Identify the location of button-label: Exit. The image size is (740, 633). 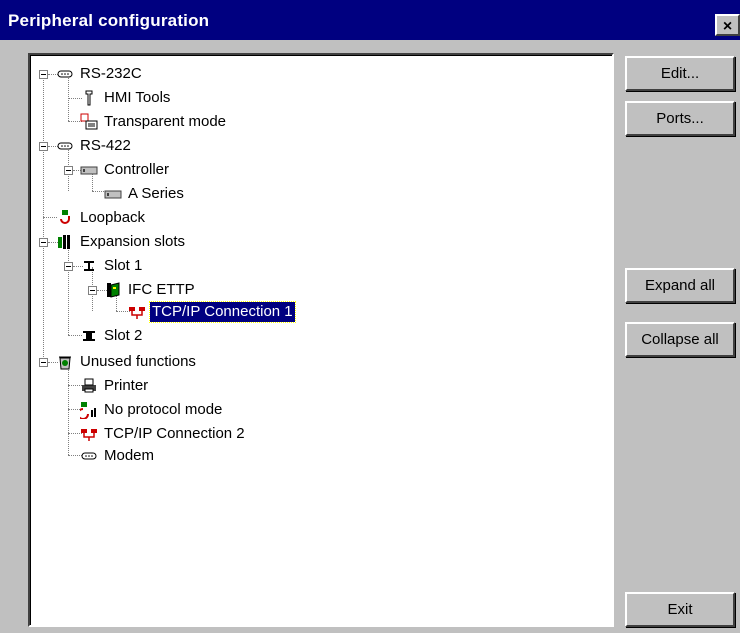
(680, 609).